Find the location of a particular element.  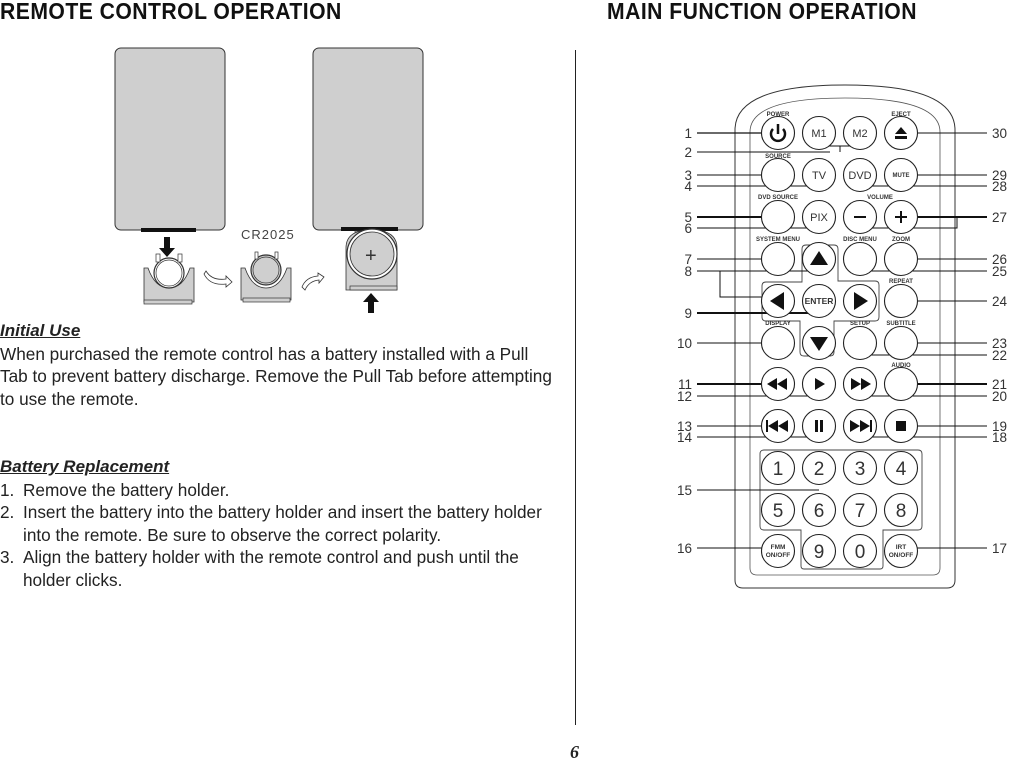

callout-number: 7 is located at coordinates (688, 259).